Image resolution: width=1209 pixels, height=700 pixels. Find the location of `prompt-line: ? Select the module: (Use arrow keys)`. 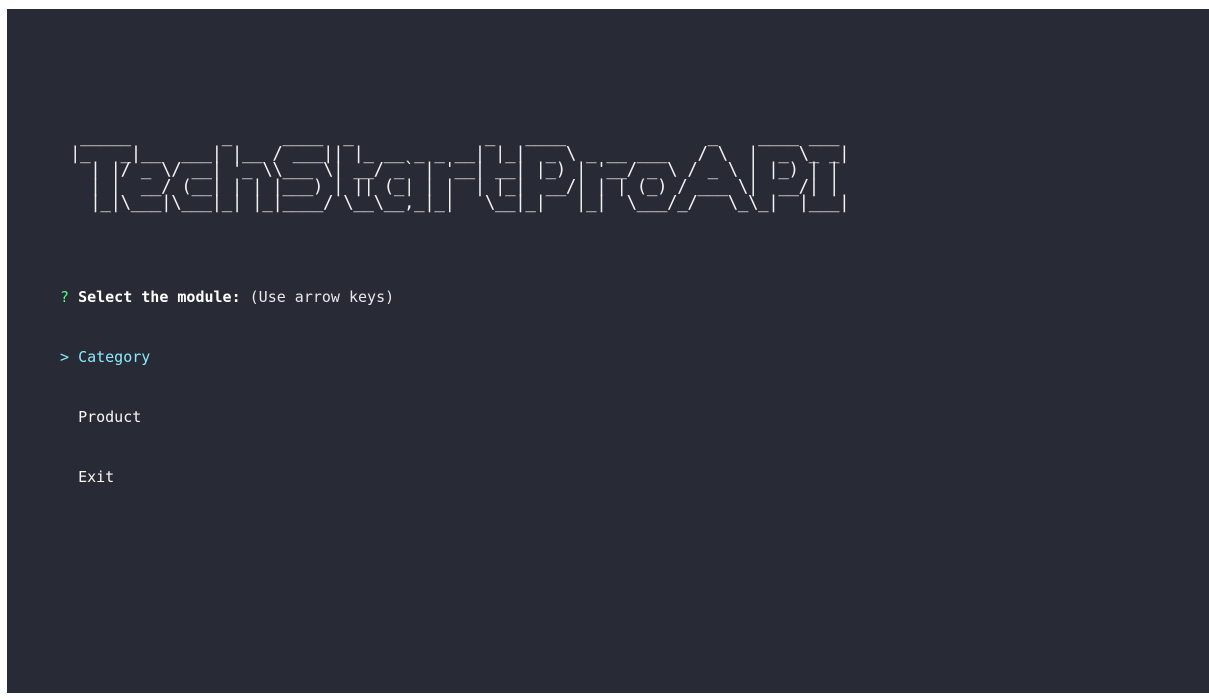

prompt-line: ? Select the module: (Use arrow keys) is located at coordinates (227, 297).